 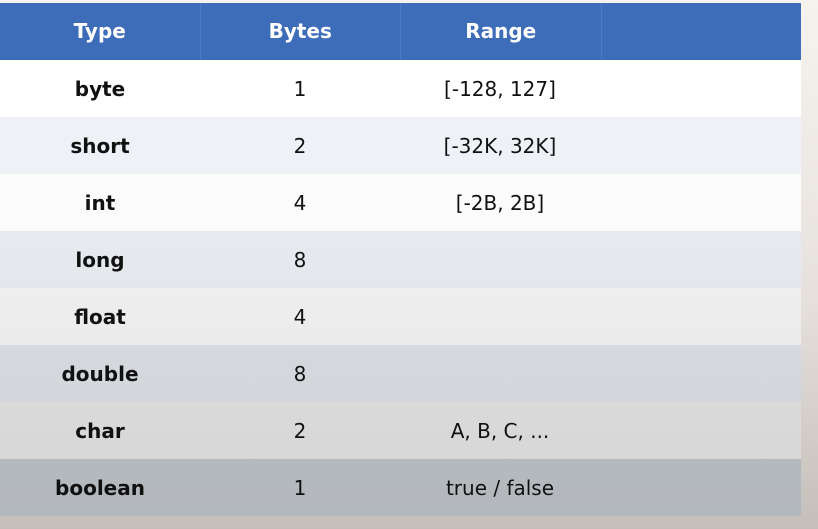 What do you see at coordinates (500, 145) in the screenshot?
I see `range-cell: [-32K, 32K]` at bounding box center [500, 145].